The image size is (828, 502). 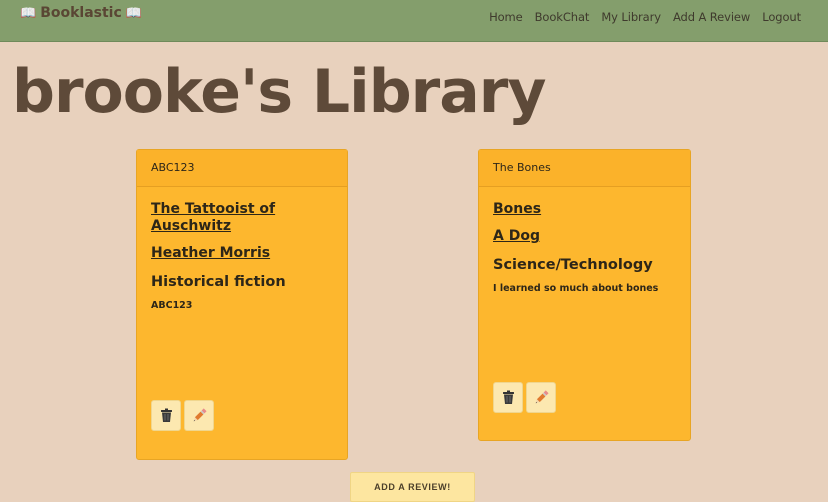 I want to click on card-header: The Bones, so click(x=584, y=168).